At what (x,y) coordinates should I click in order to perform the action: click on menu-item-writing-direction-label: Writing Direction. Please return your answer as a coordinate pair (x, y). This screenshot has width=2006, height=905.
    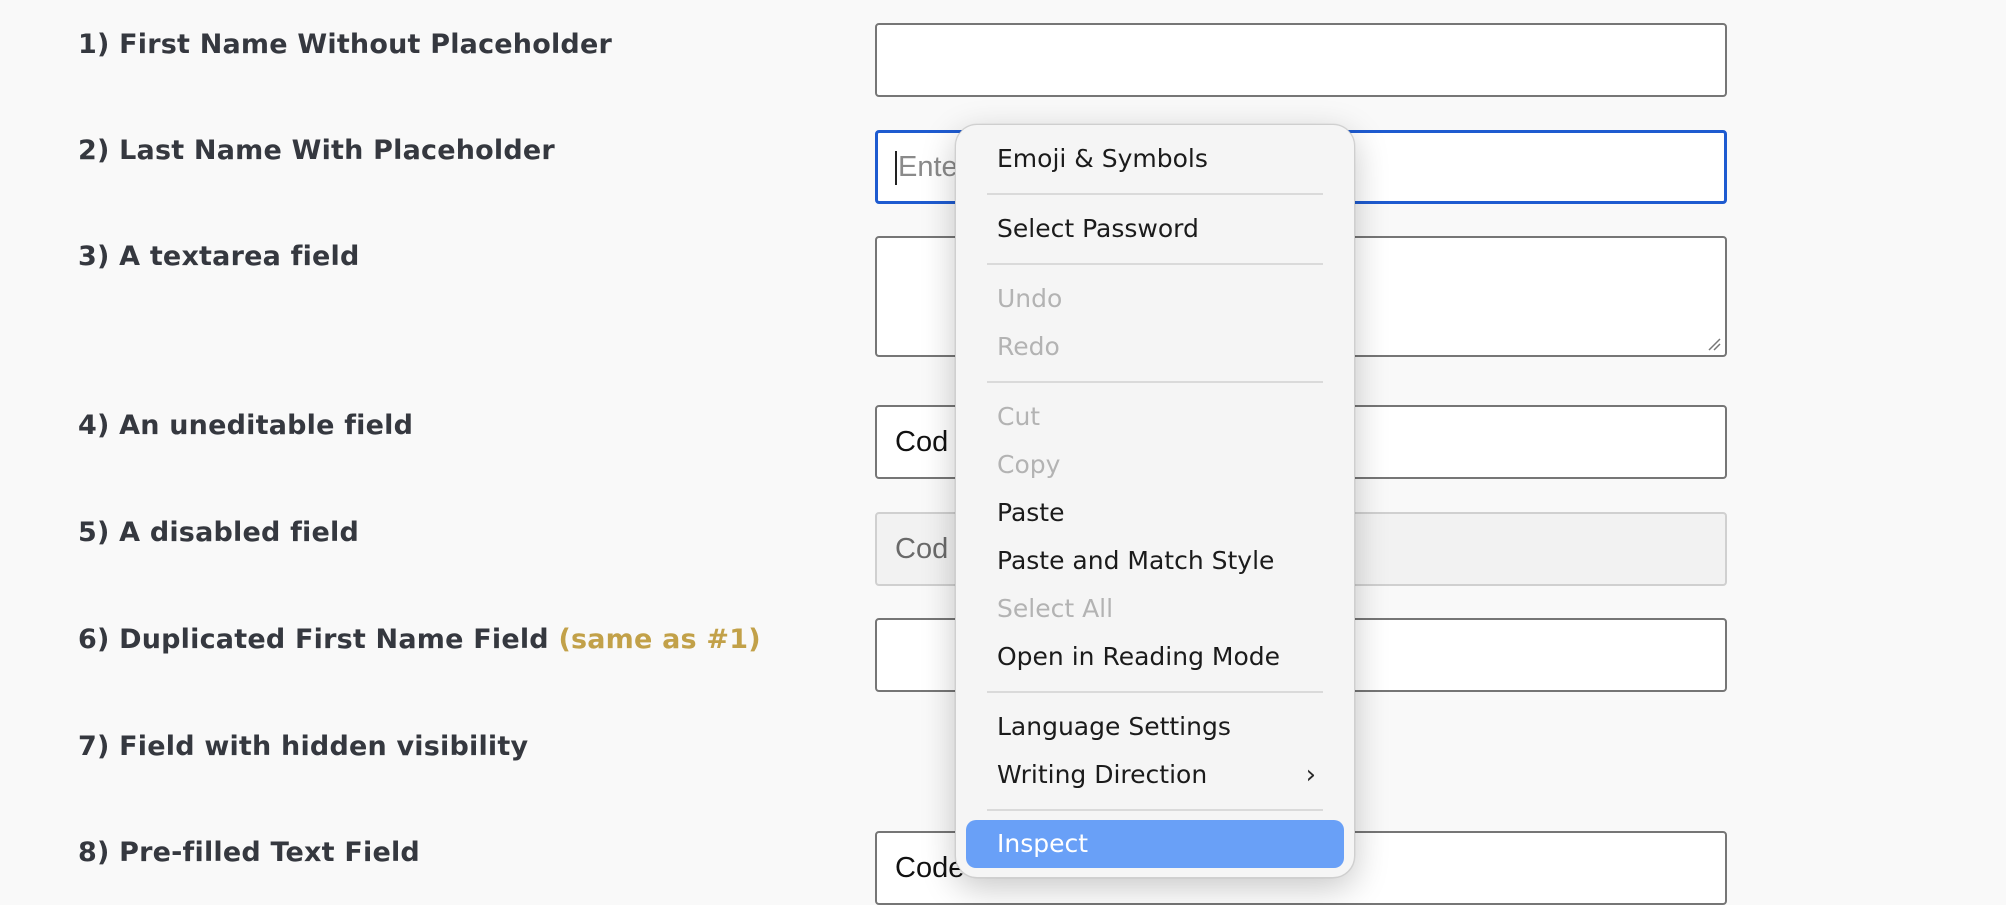
    Looking at the image, I should click on (1102, 774).